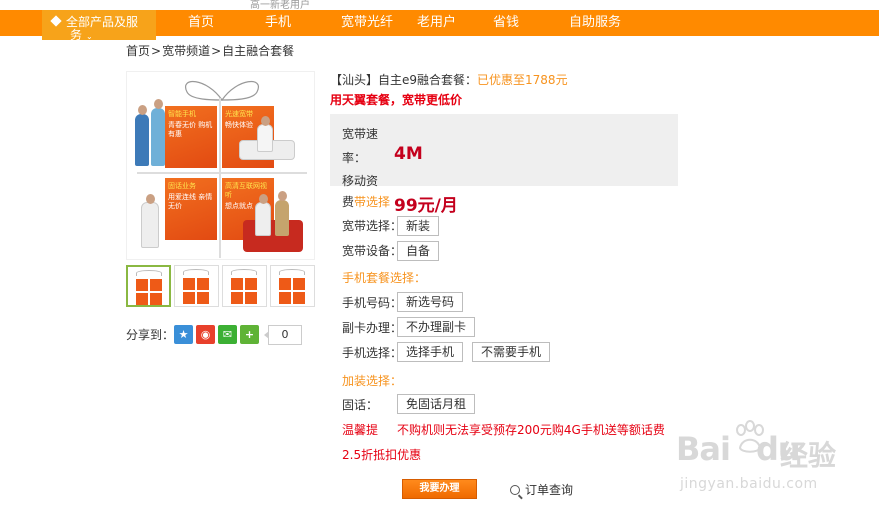  I want to click on no-phone-option: 不需要手机, so click(511, 352).